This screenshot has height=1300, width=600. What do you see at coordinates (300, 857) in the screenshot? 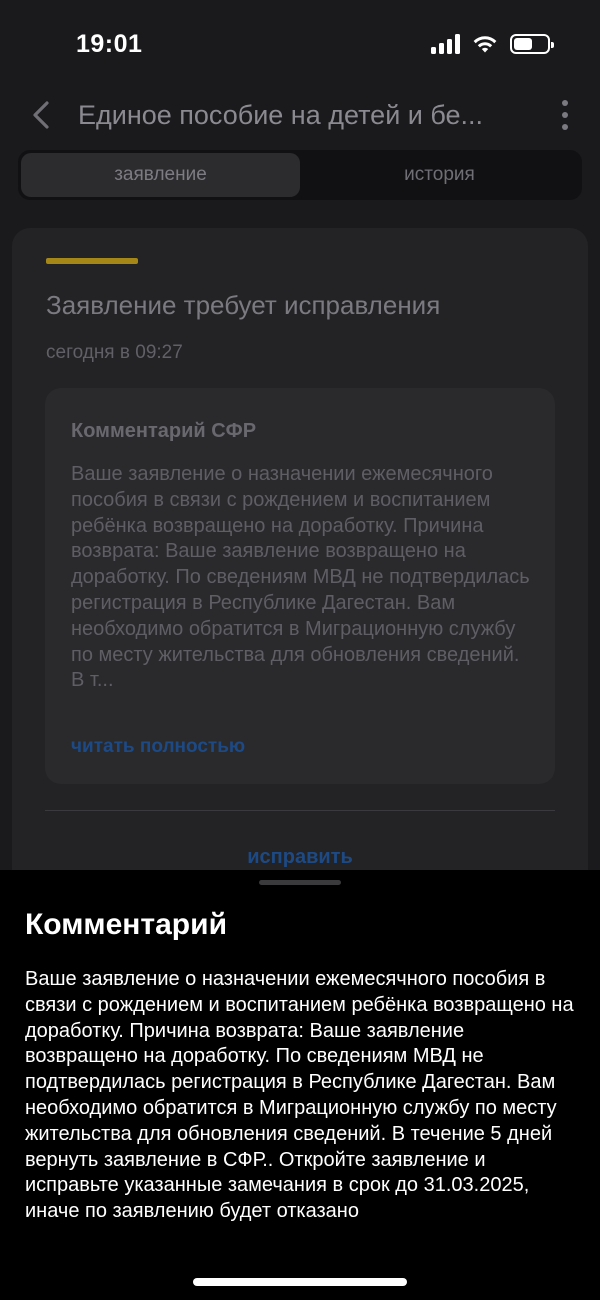
I see `fix-button: исправить` at bounding box center [300, 857].